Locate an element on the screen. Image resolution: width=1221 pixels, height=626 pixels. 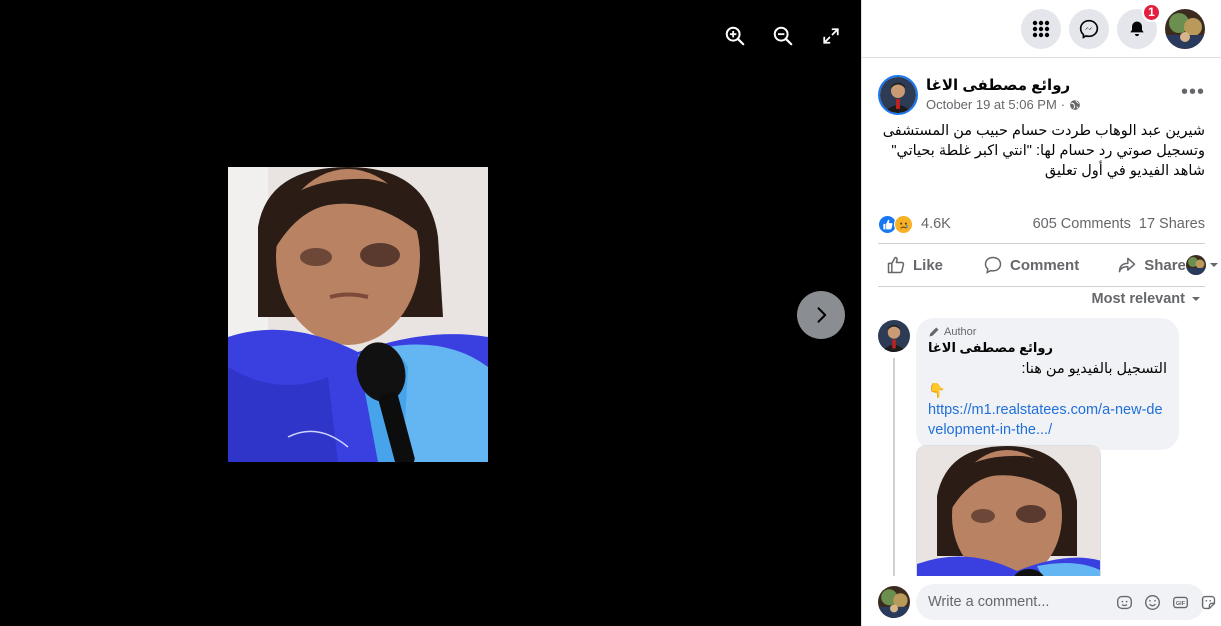
comment-sort-dropdown: Most relevant is located at coordinates (1146, 299).